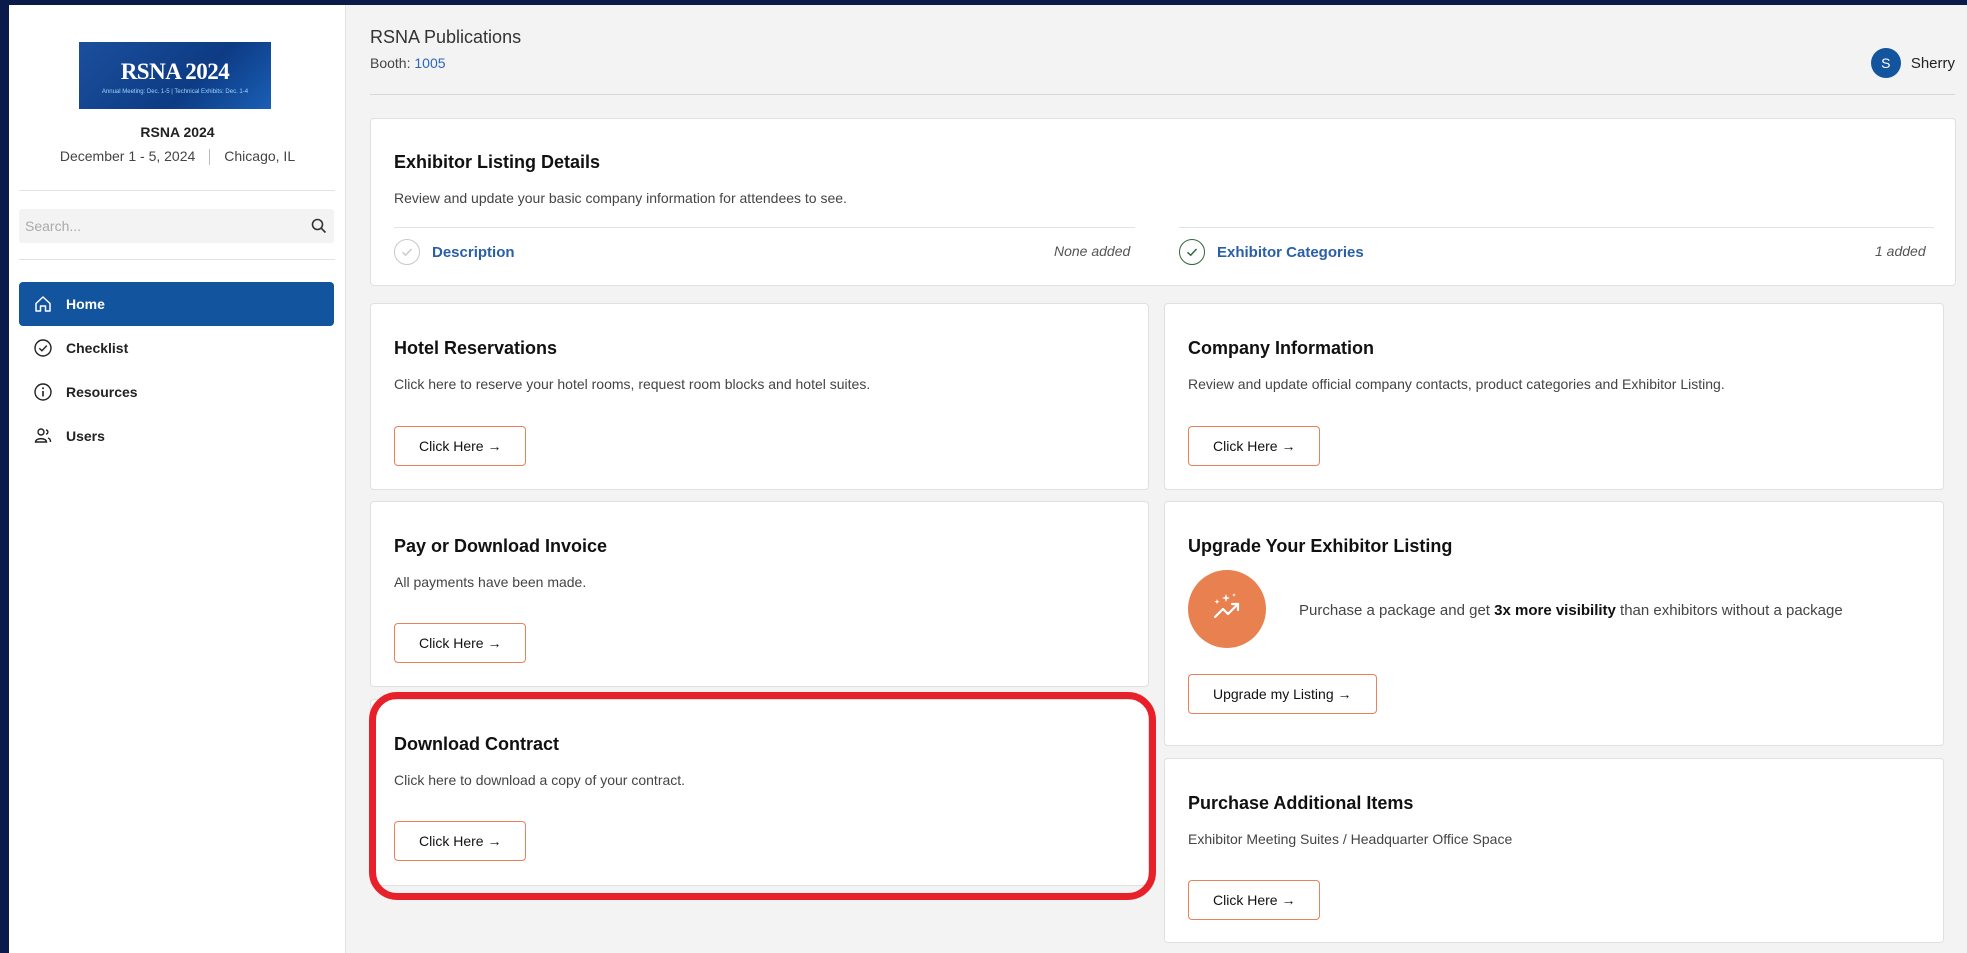 Image resolution: width=1967 pixels, height=953 pixels. I want to click on card-title: Download Contract, so click(476, 744).